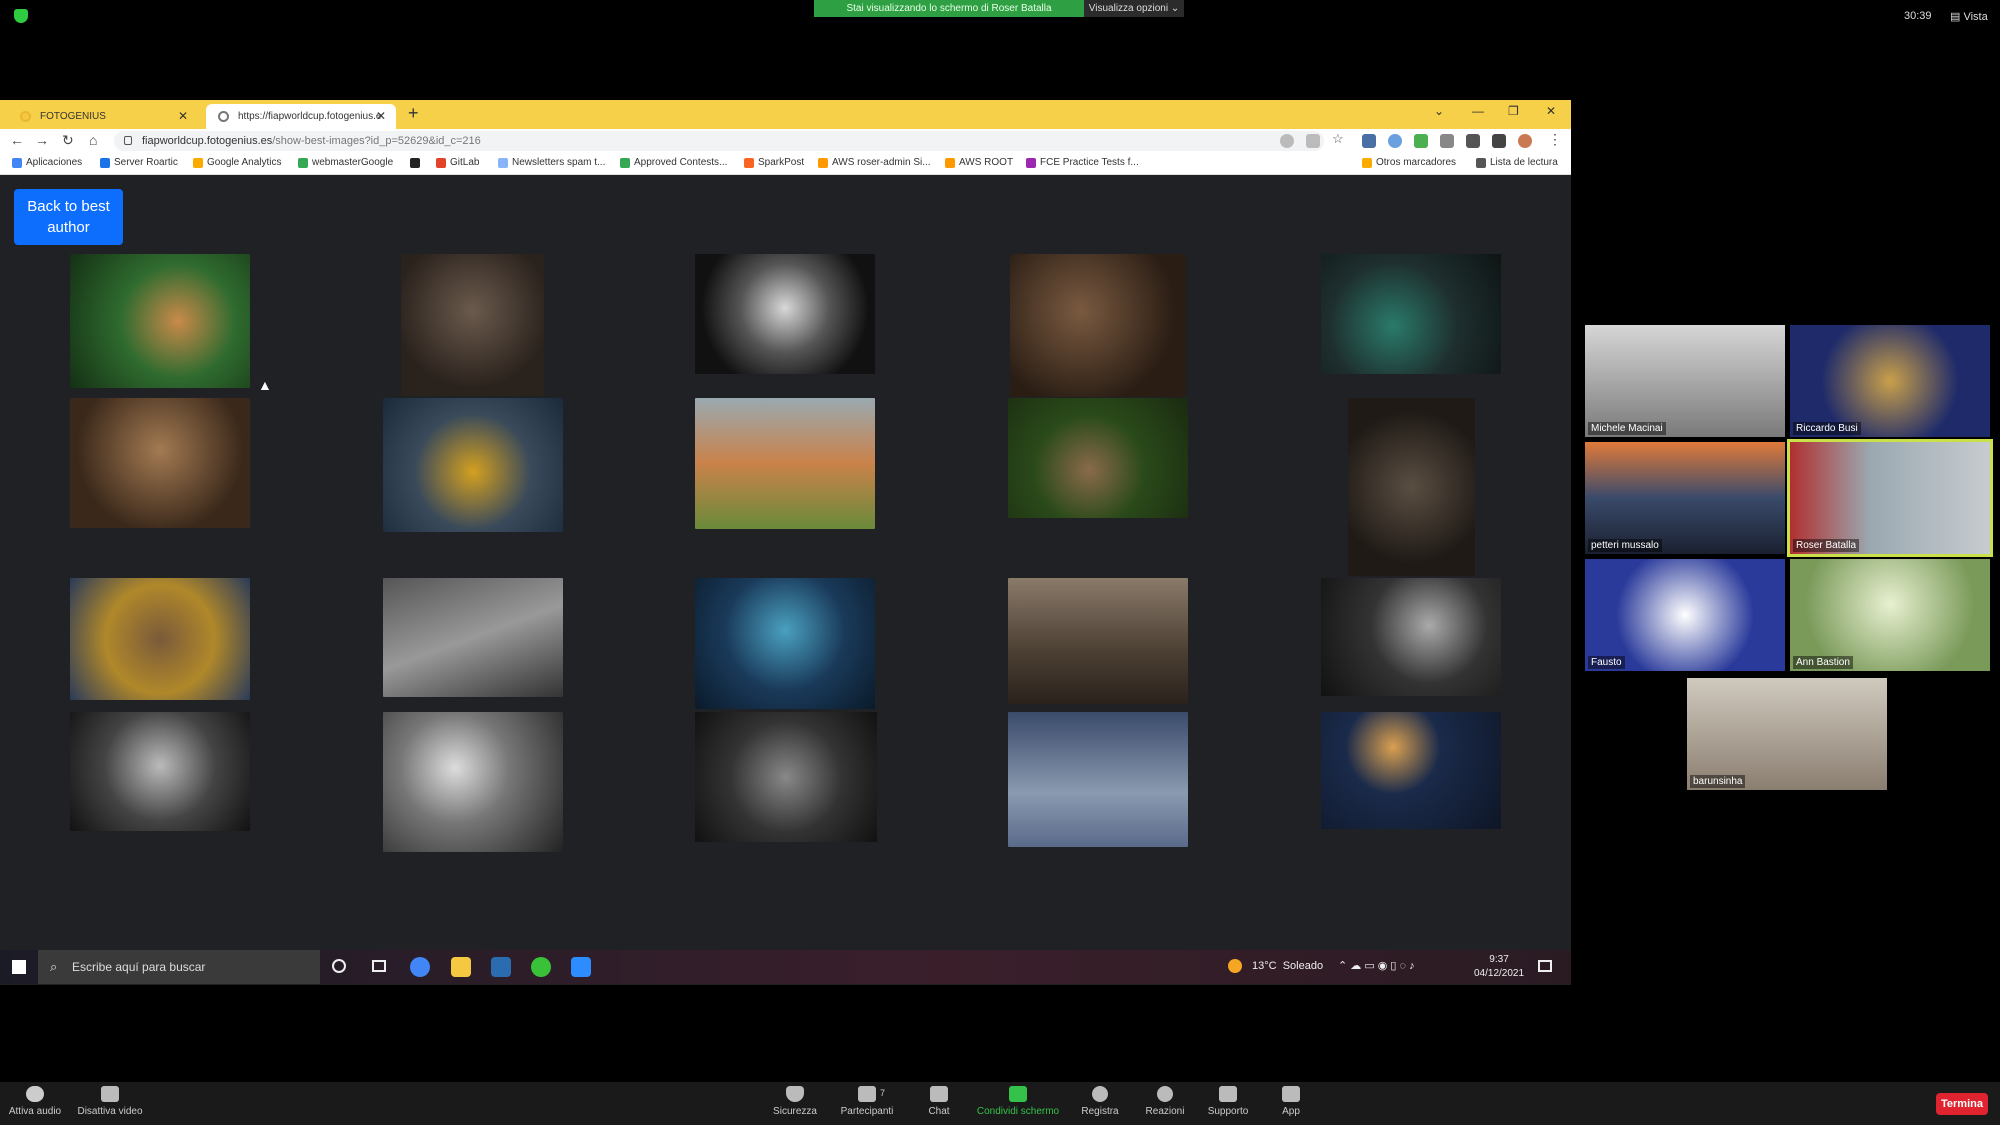 The image size is (2000, 1125). I want to click on tab-fotogenius: FOTOGENIUS ✕, so click(103, 116).